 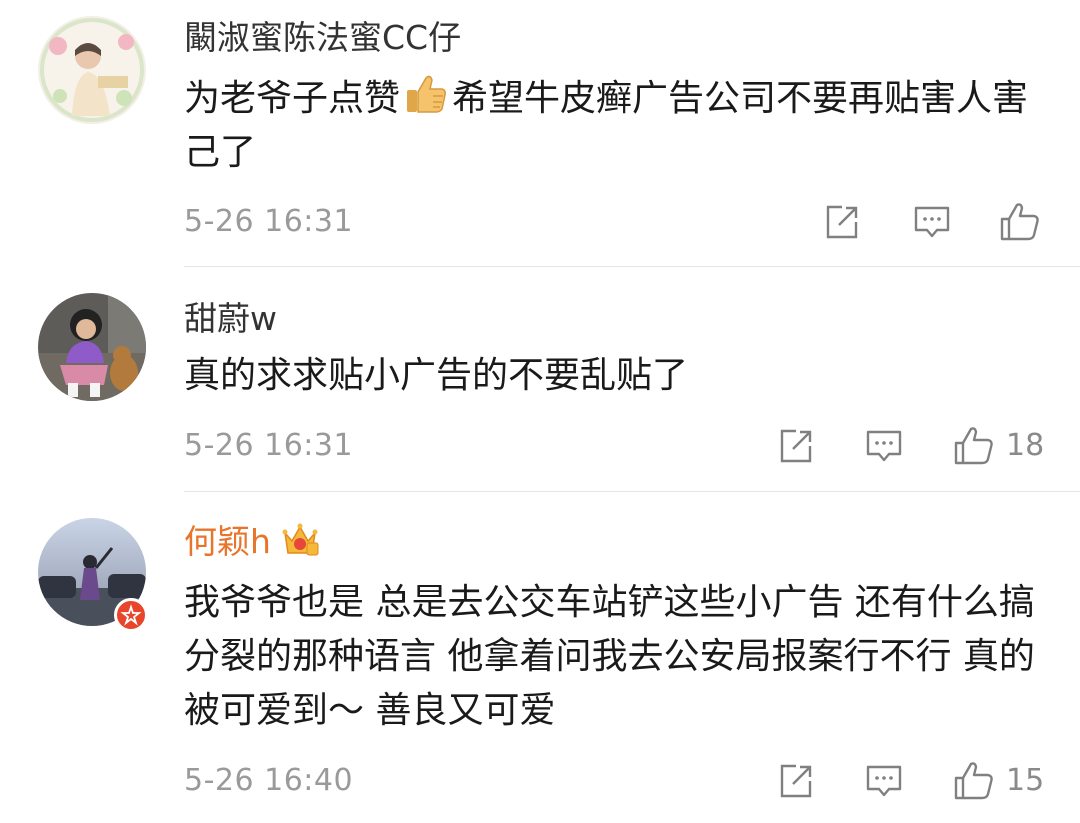 I want to click on vip-crown-icon, so click(x=300, y=539).